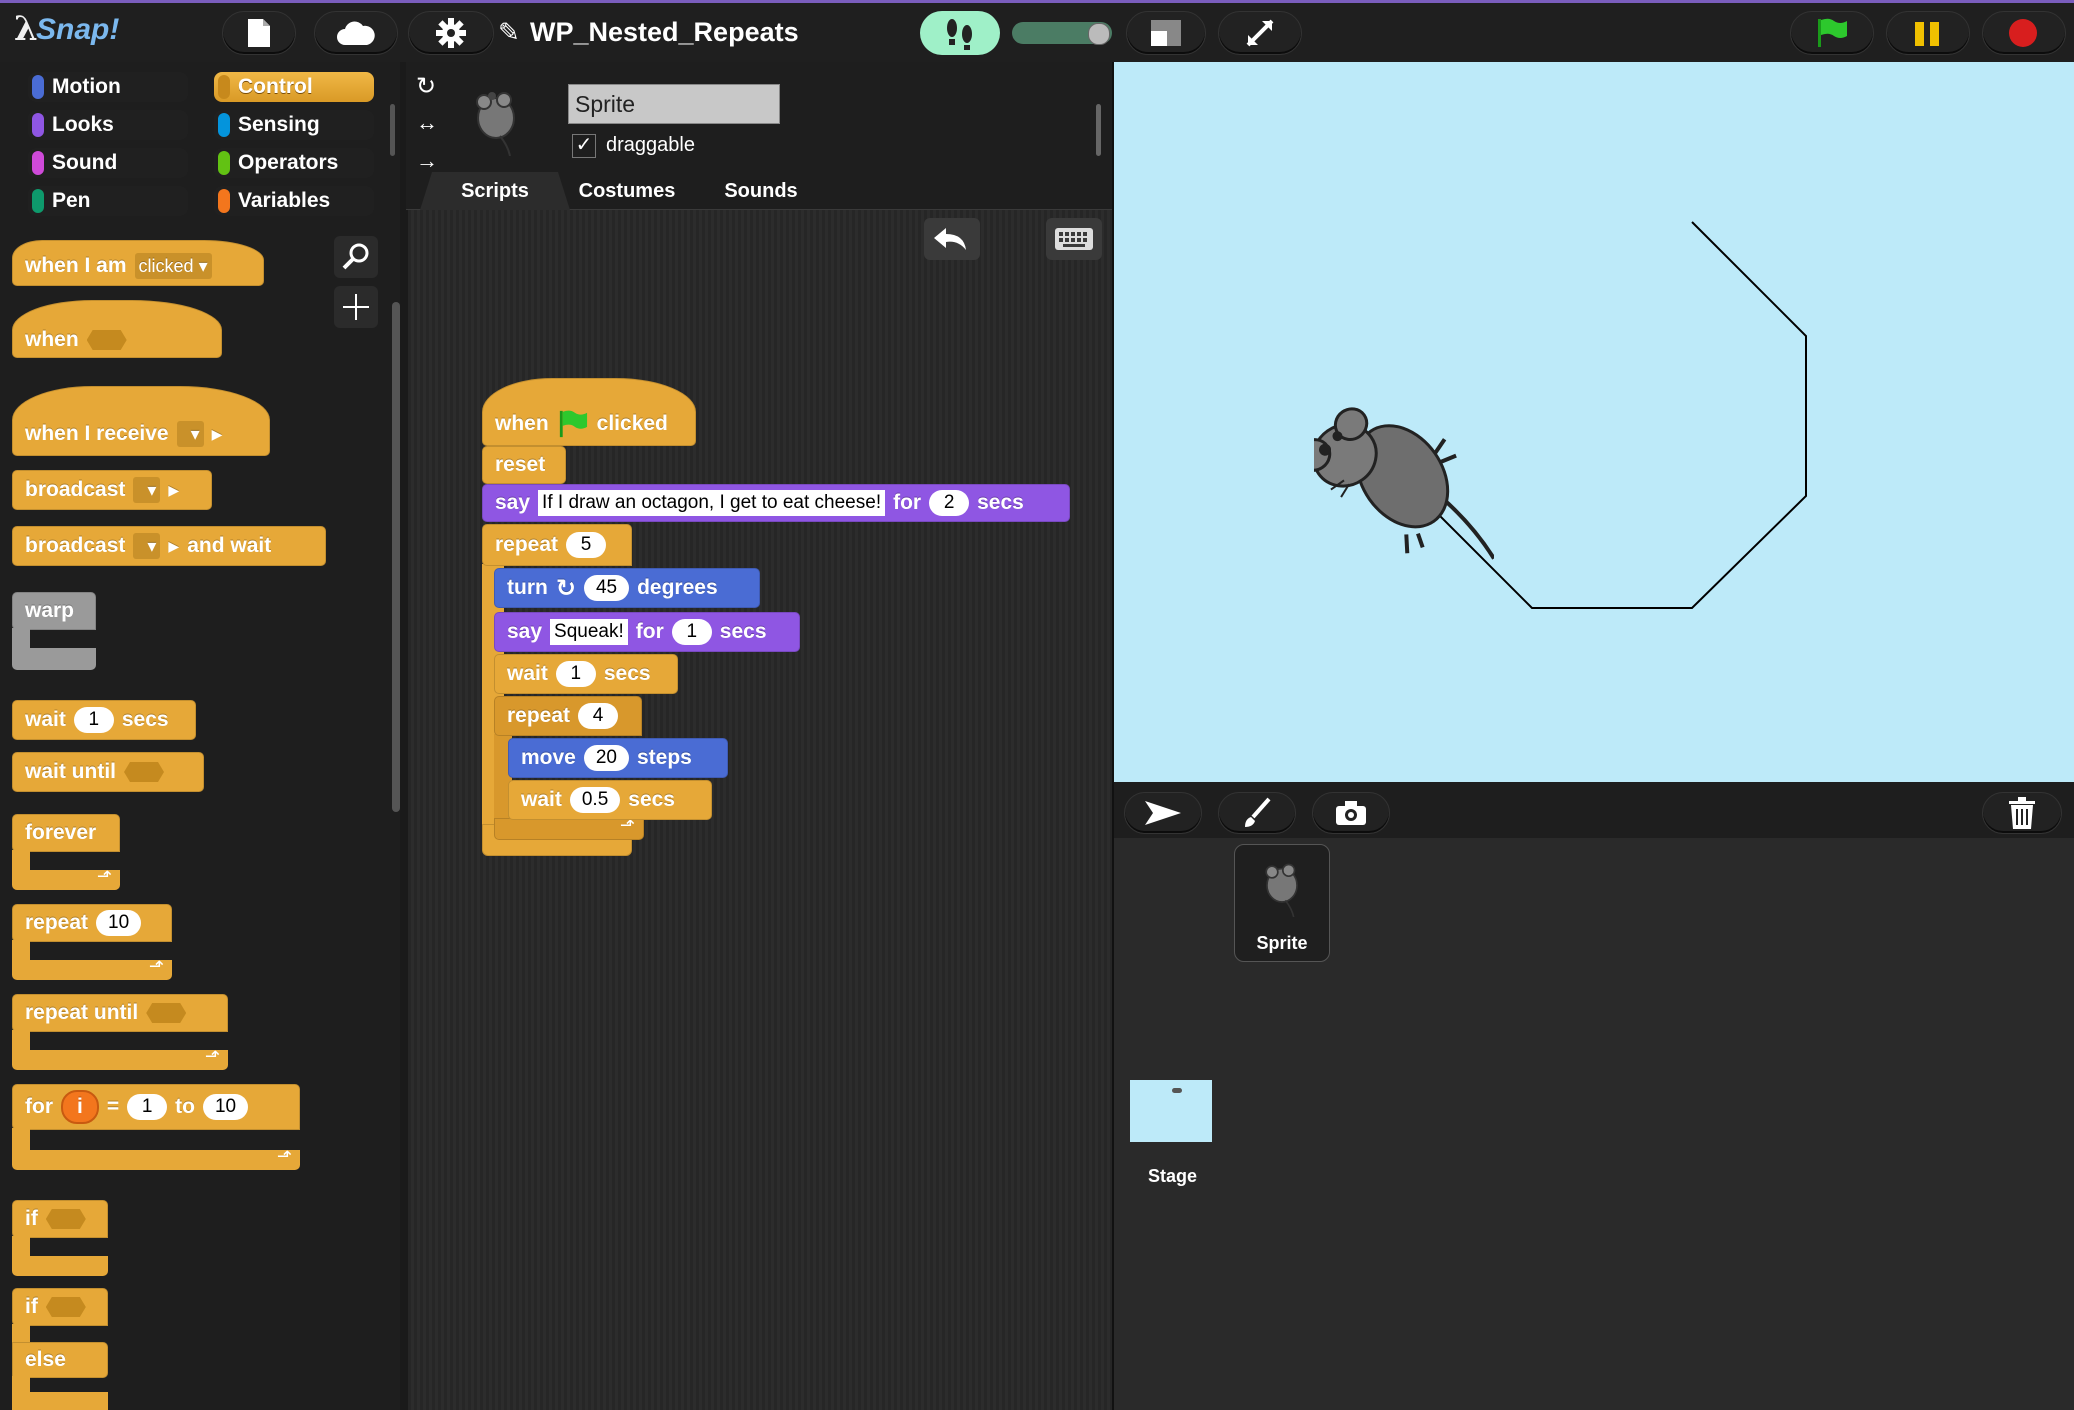 Image resolution: width=2074 pixels, height=1410 pixels. Describe the element at coordinates (960, 33) in the screenshot. I see `single-stepping-button` at that location.